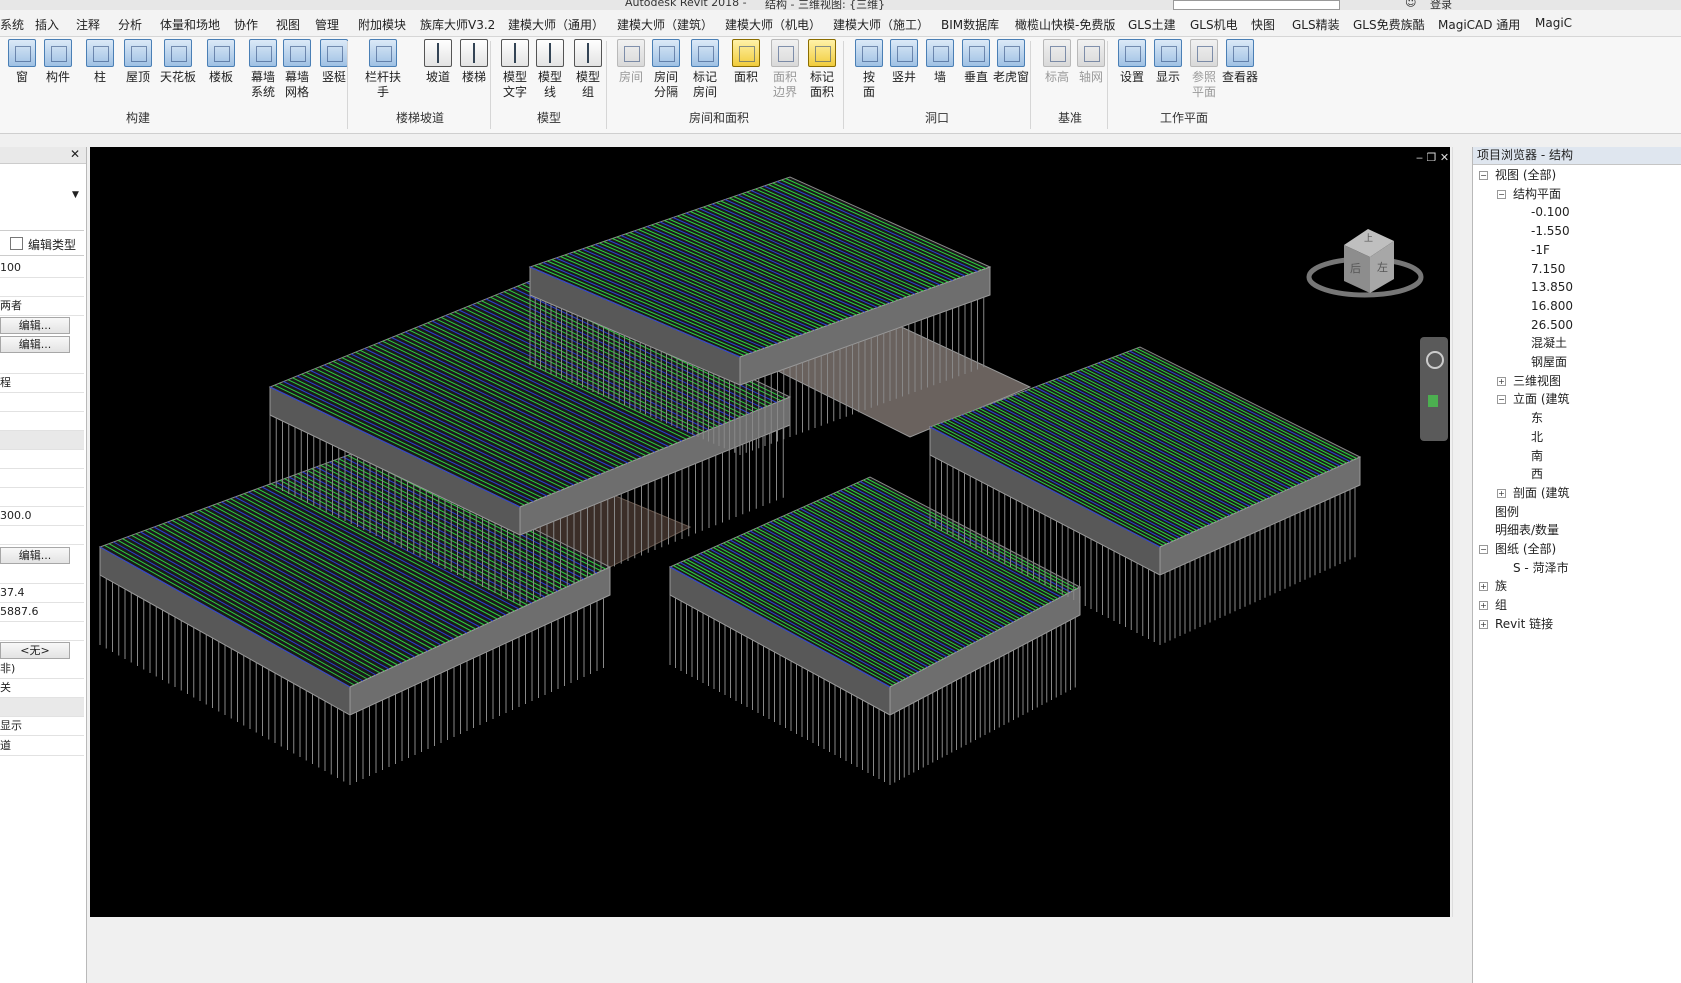 The width and height of the screenshot is (1681, 983). What do you see at coordinates (1434, 389) in the screenshot?
I see `navigation-bar` at bounding box center [1434, 389].